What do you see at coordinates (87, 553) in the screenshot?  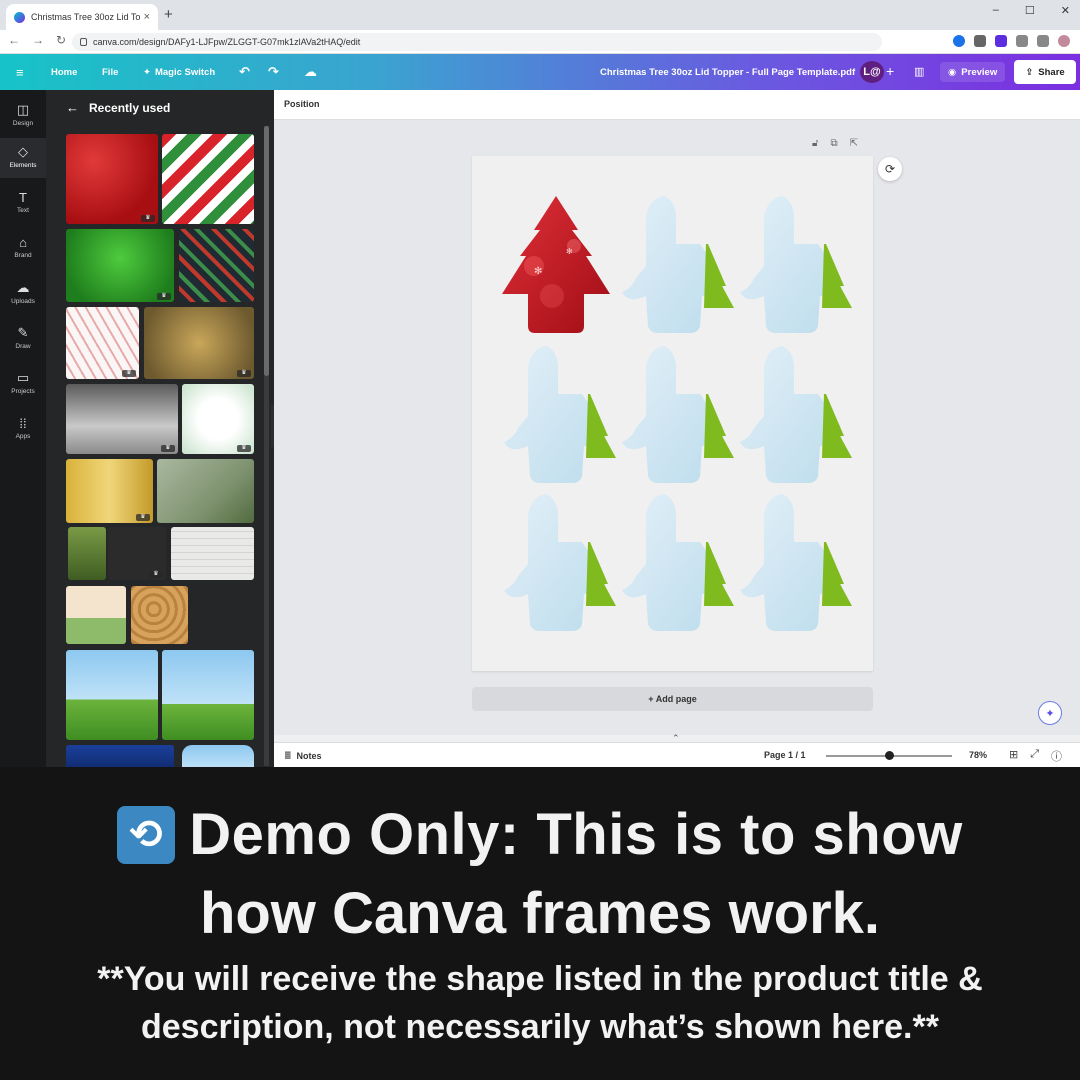 I see `plant-photo-thumbnail` at bounding box center [87, 553].